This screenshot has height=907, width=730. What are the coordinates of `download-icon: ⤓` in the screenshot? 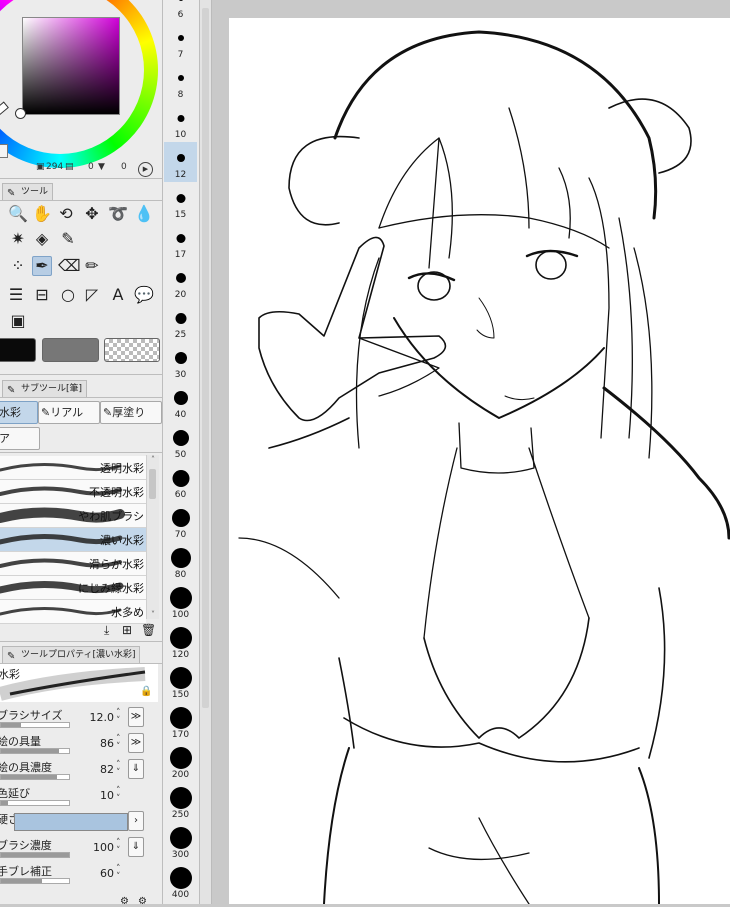 It's located at (106, 630).